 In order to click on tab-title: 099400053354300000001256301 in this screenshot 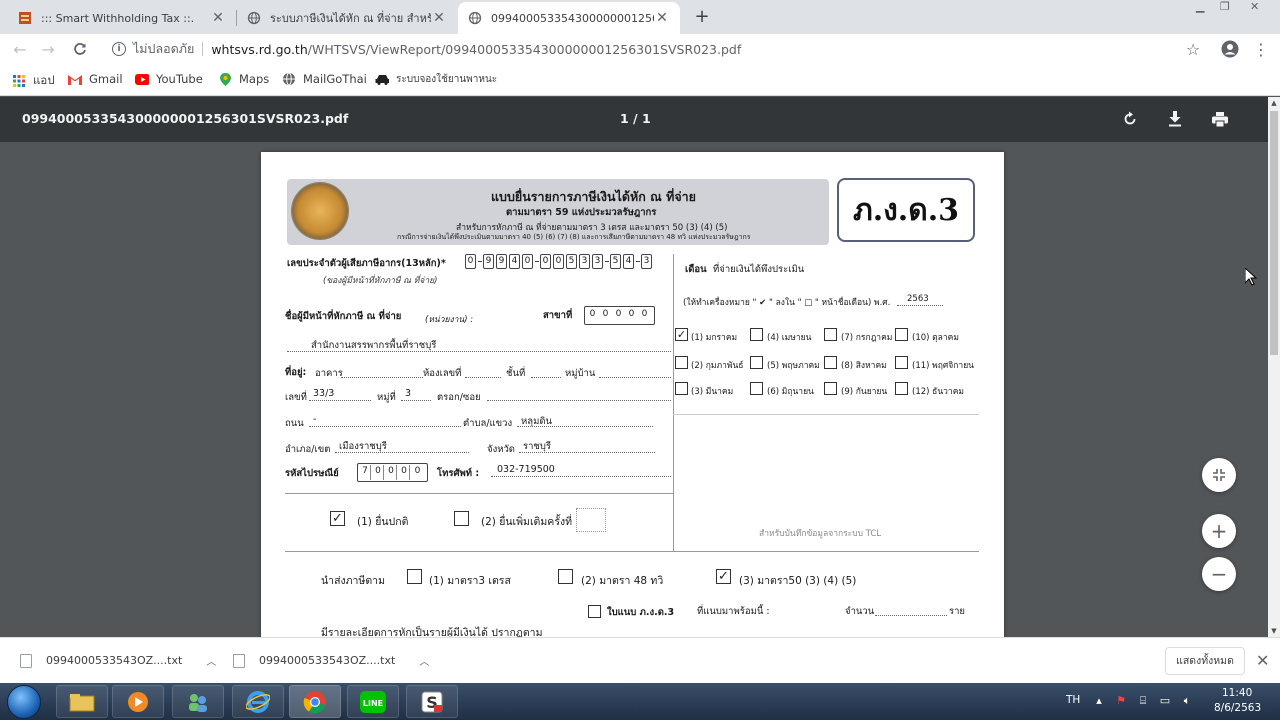, I will do `click(572, 18)`.